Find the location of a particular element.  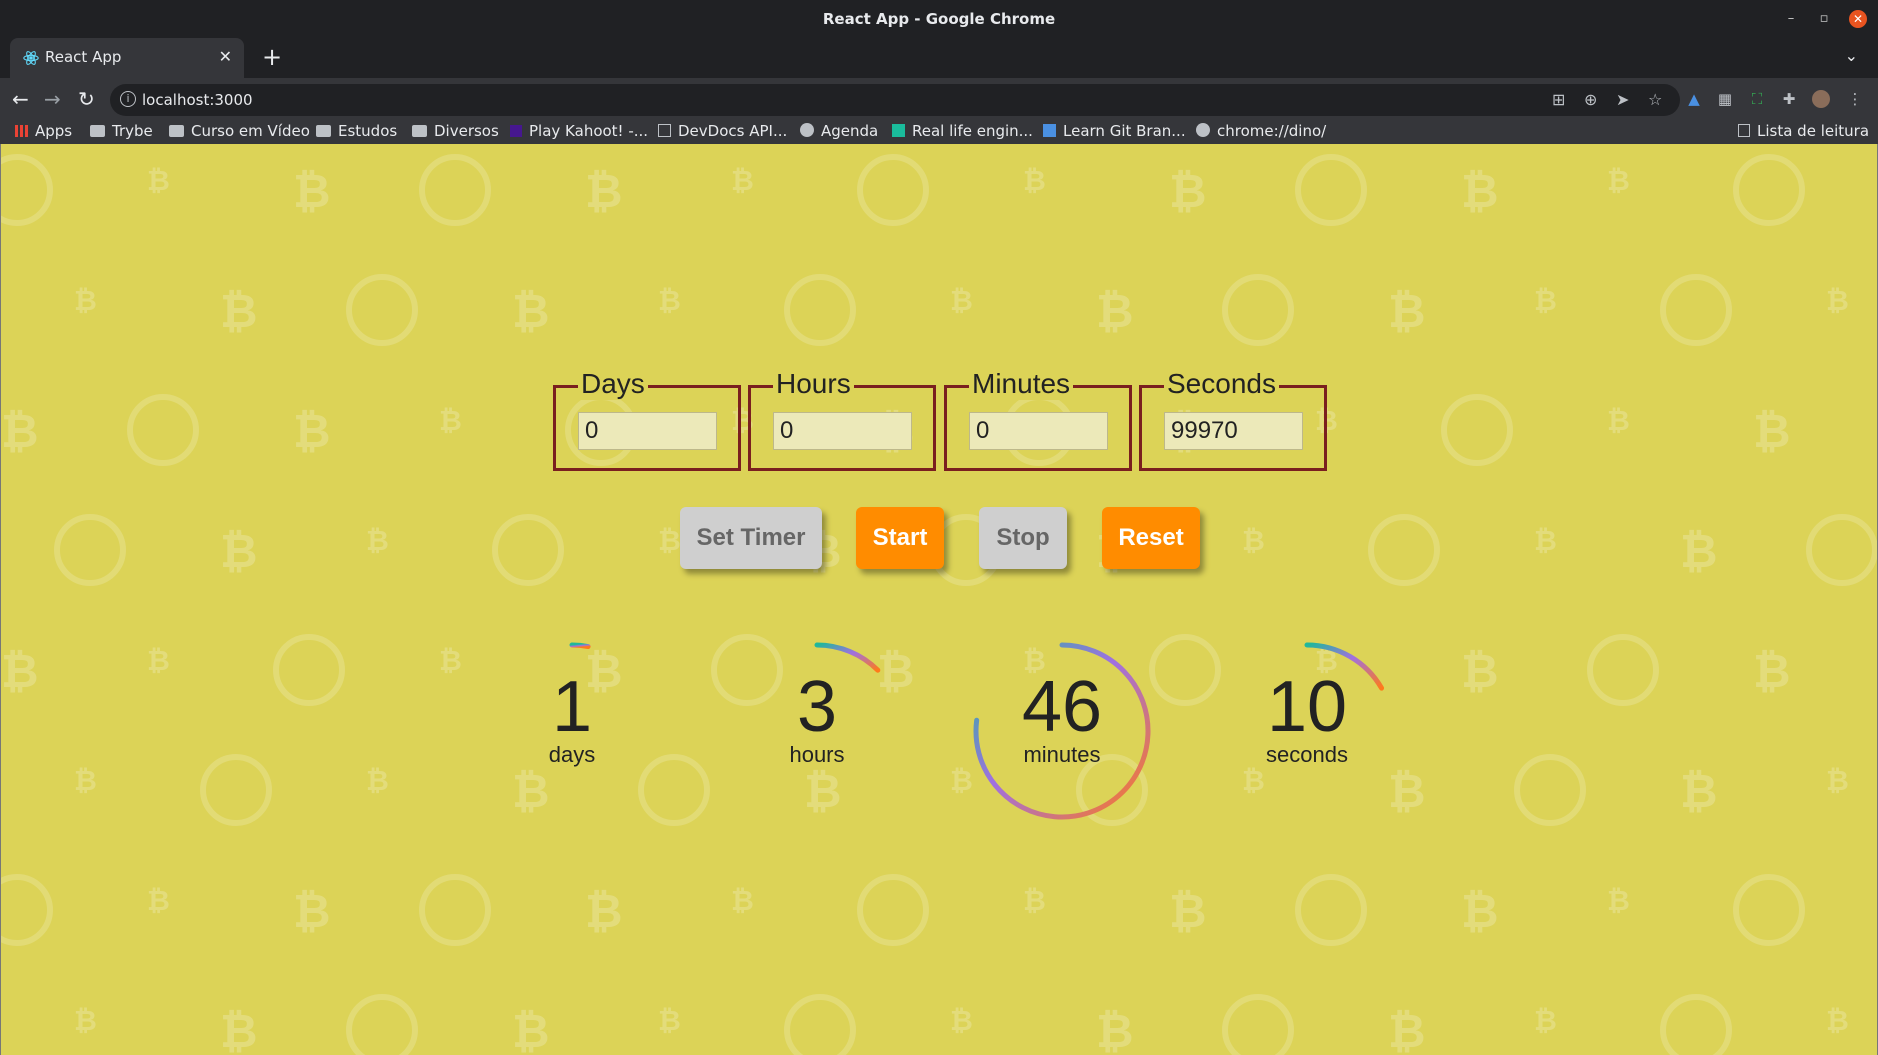

profile-avatar-icon is located at coordinates (1821, 99).